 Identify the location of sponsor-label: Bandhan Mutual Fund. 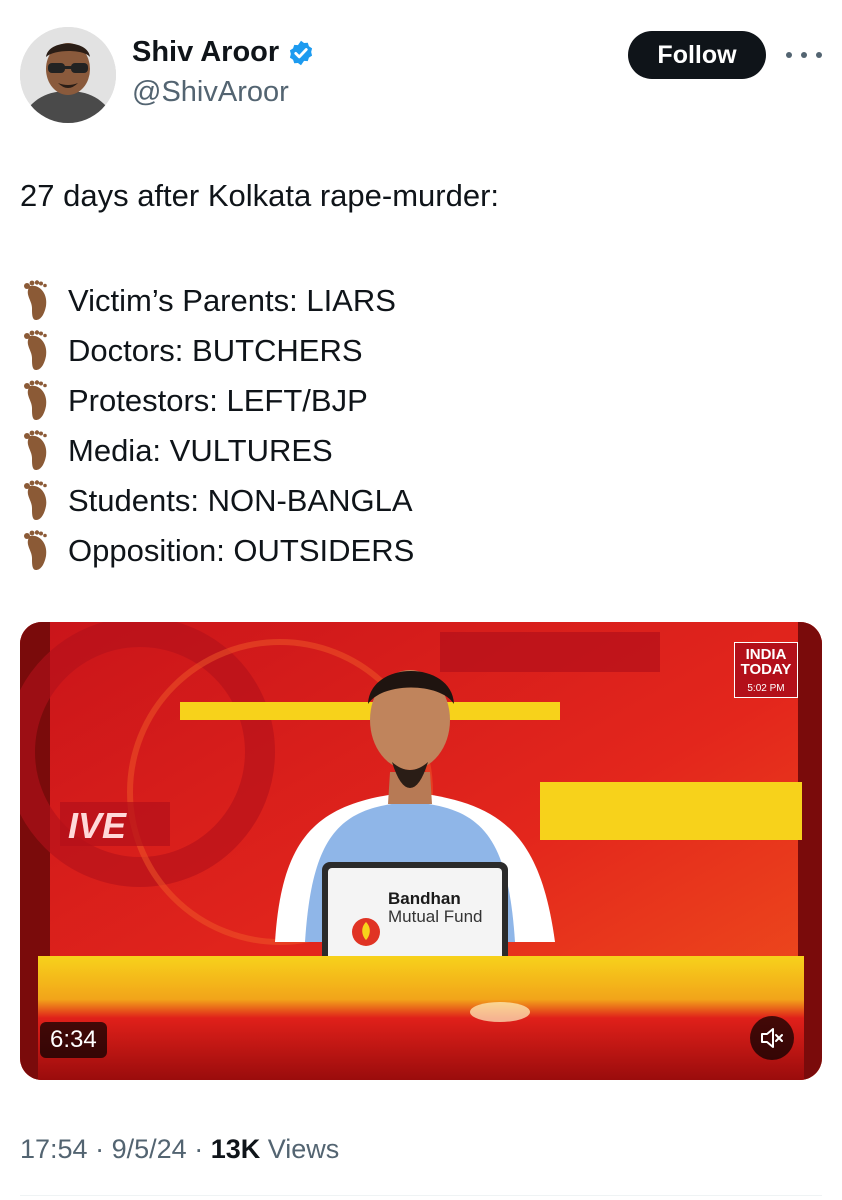
(435, 908).